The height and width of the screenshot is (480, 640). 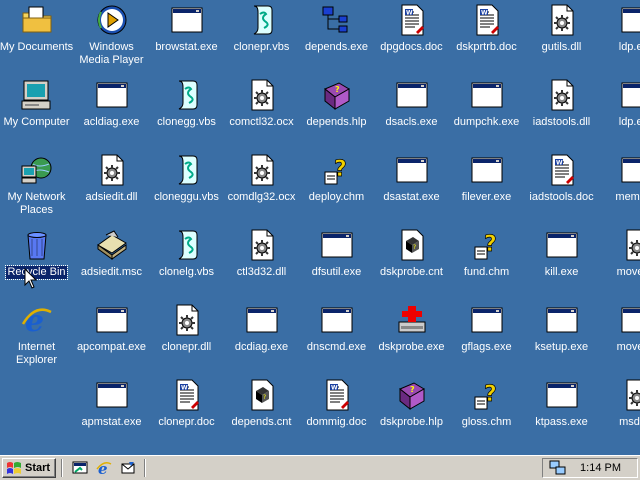 What do you see at coordinates (186, 338) in the screenshot?
I see `desktop-icon-clonepr-dll: clonepr.dll` at bounding box center [186, 338].